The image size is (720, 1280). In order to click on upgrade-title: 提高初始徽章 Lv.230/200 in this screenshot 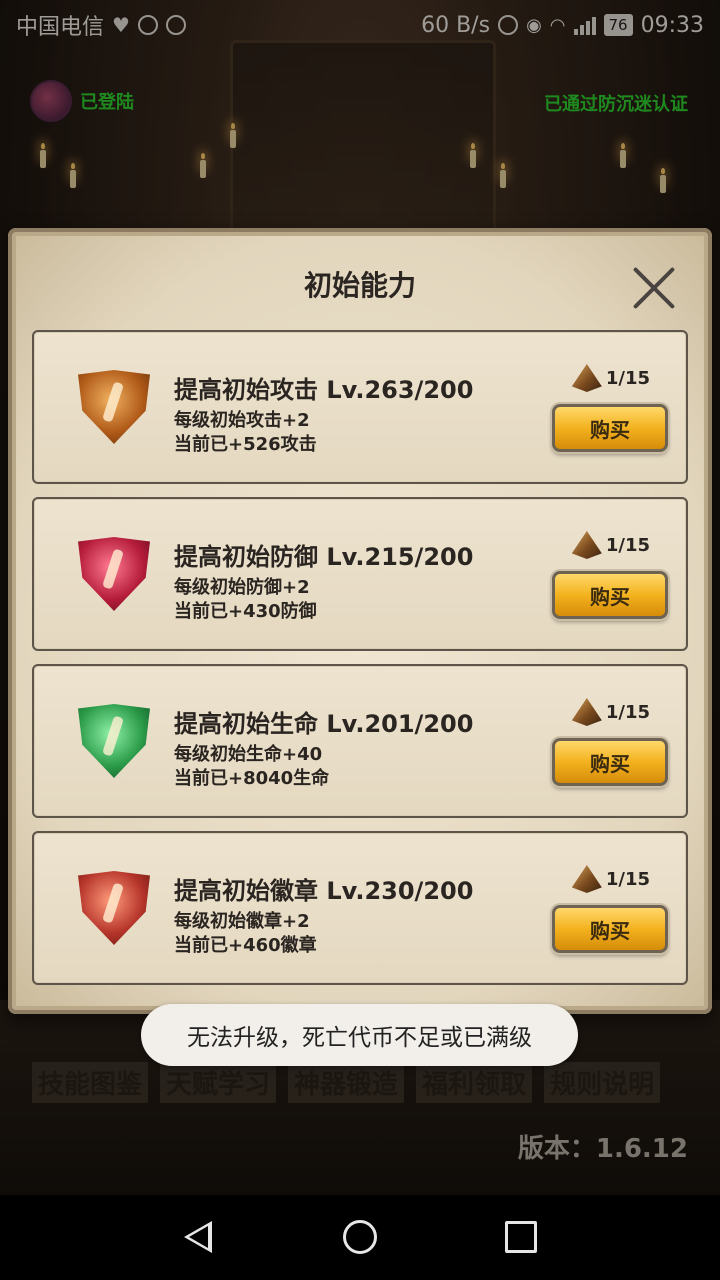, I will do `click(324, 891)`.